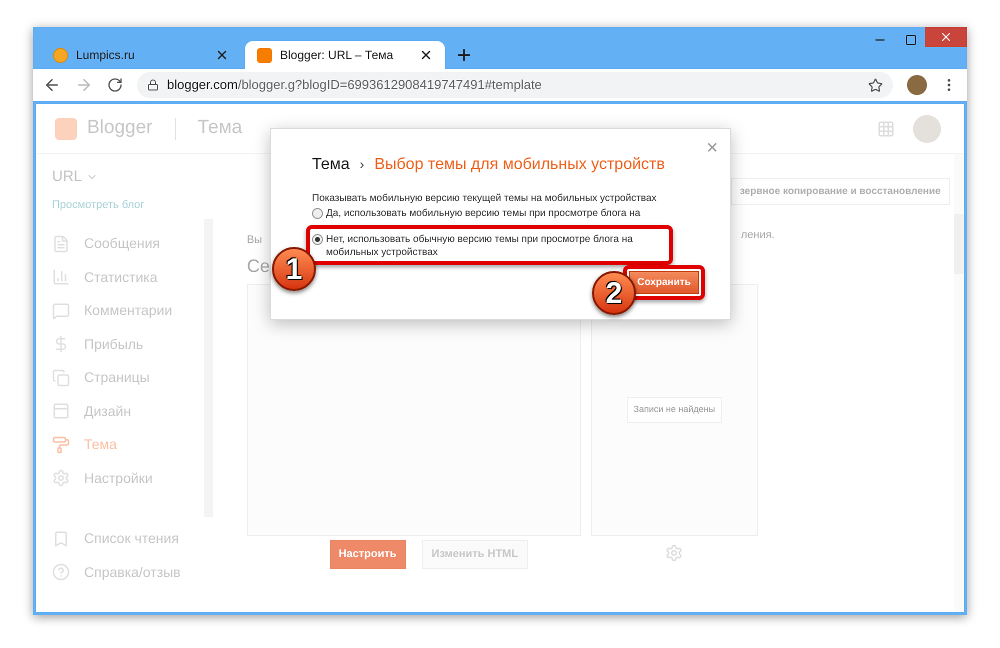 The width and height of the screenshot is (1000, 648). I want to click on question-text: Показывать мобильную версию текущей темы на мобильных устройствах, so click(485, 199).